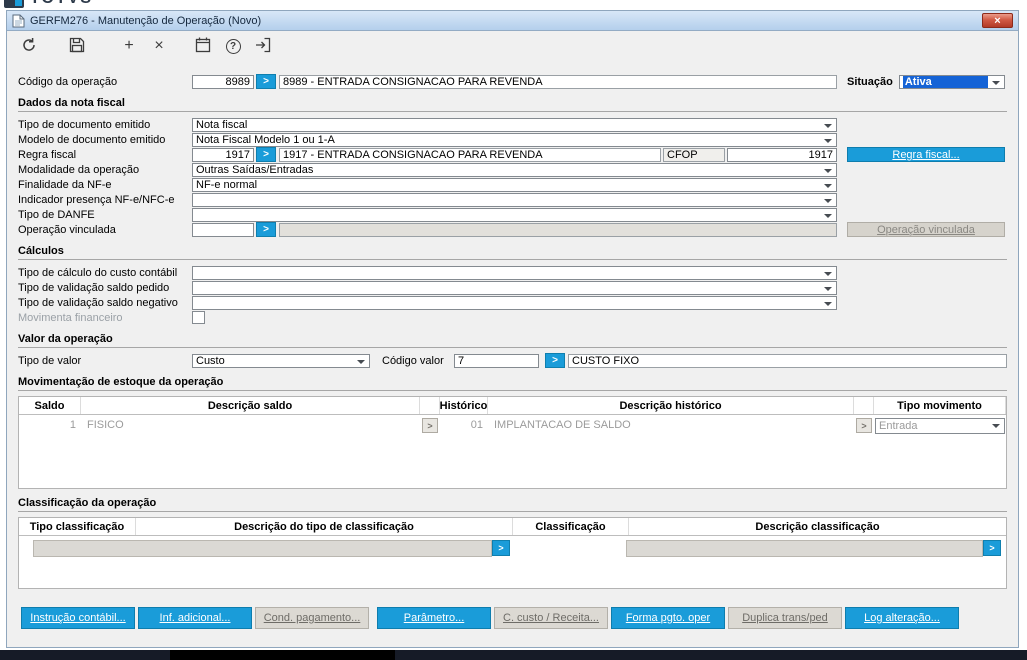  Describe the element at coordinates (512, 252) in the screenshot. I see `section-calculos-title: Cálculos` at that location.